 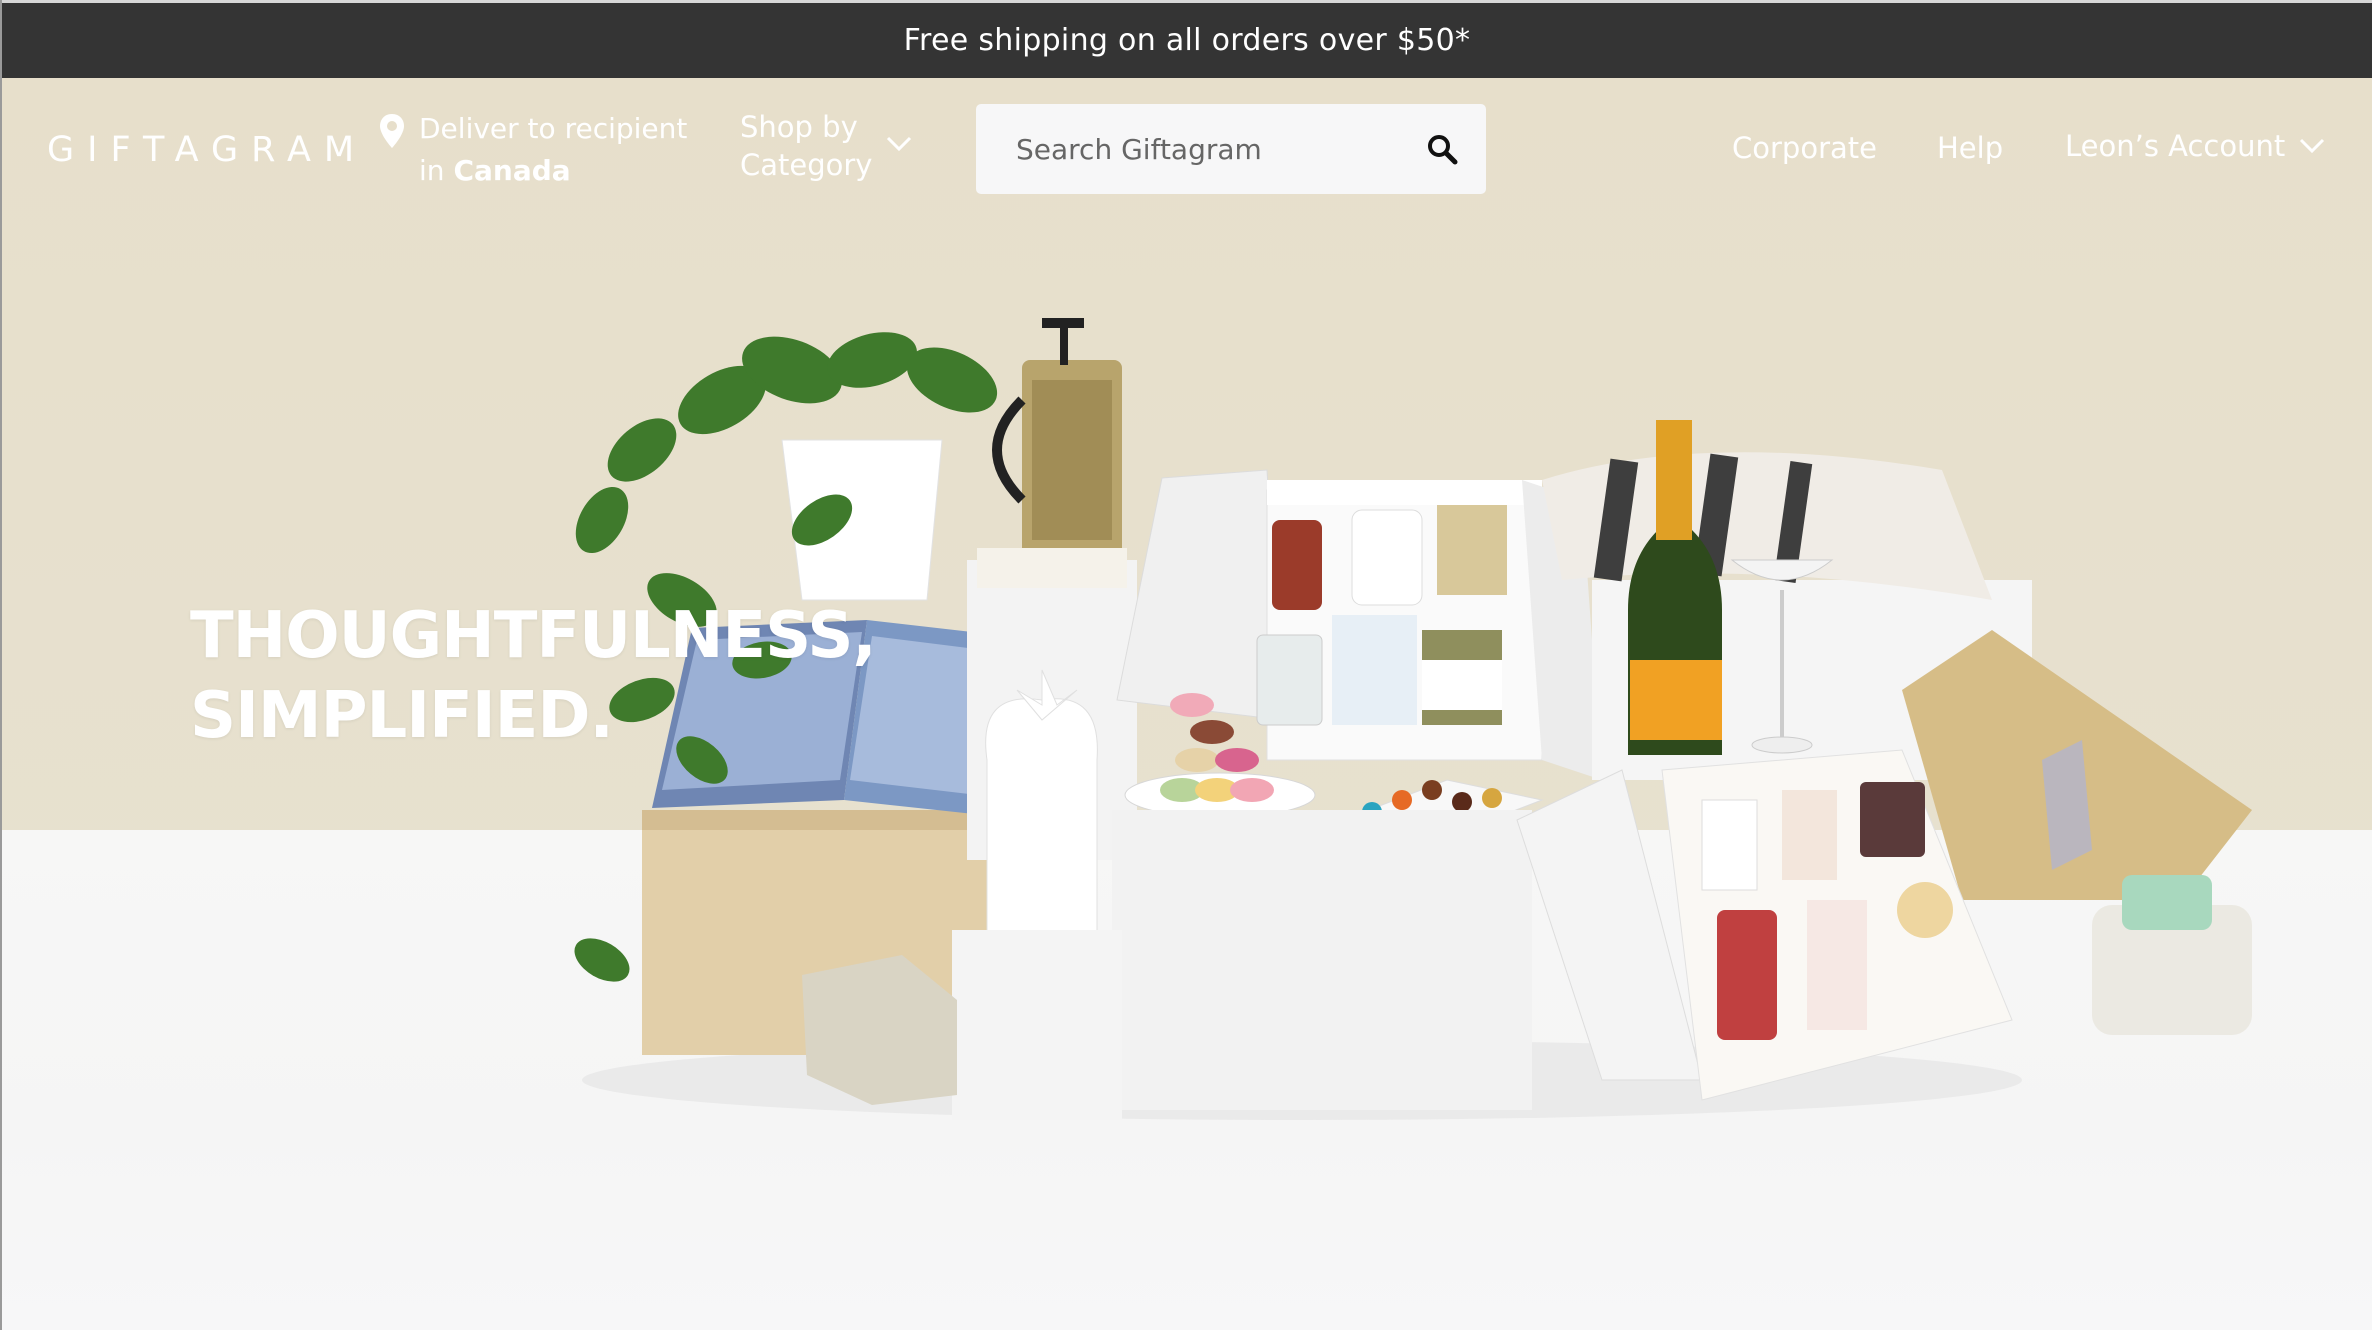 I want to click on hero-headline: THOUGHTFULNESS, SIMPLIFIED., so click(x=533, y=676).